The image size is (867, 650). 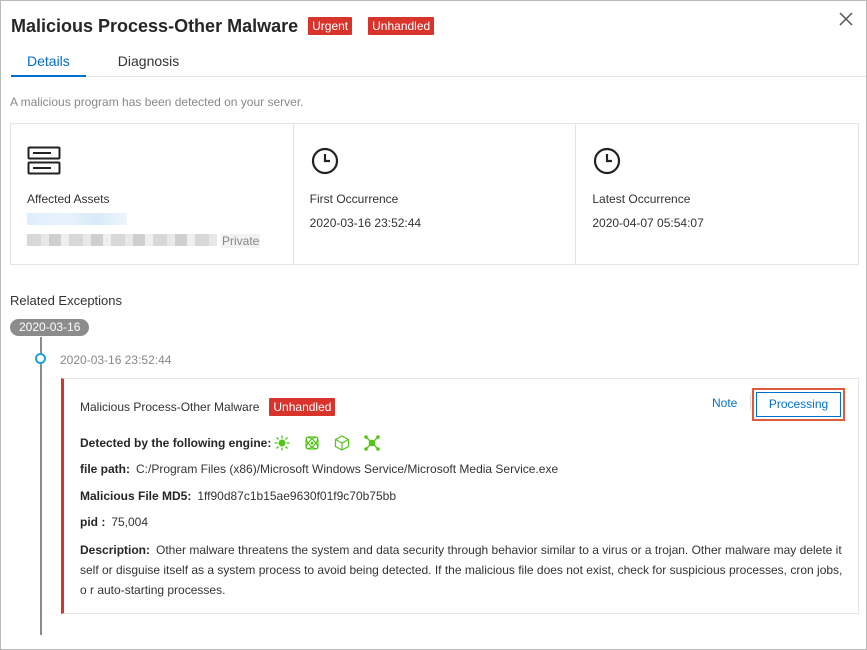 What do you see at coordinates (438, 62) in the screenshot?
I see `tab-bar: Details Diagnosis` at bounding box center [438, 62].